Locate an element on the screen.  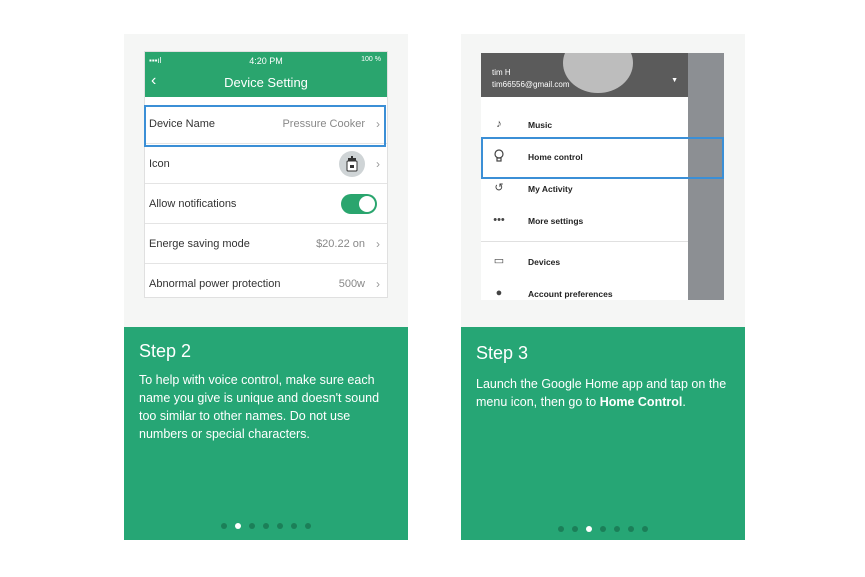
status-time: 4:20 PM is located at coordinates (266, 61).